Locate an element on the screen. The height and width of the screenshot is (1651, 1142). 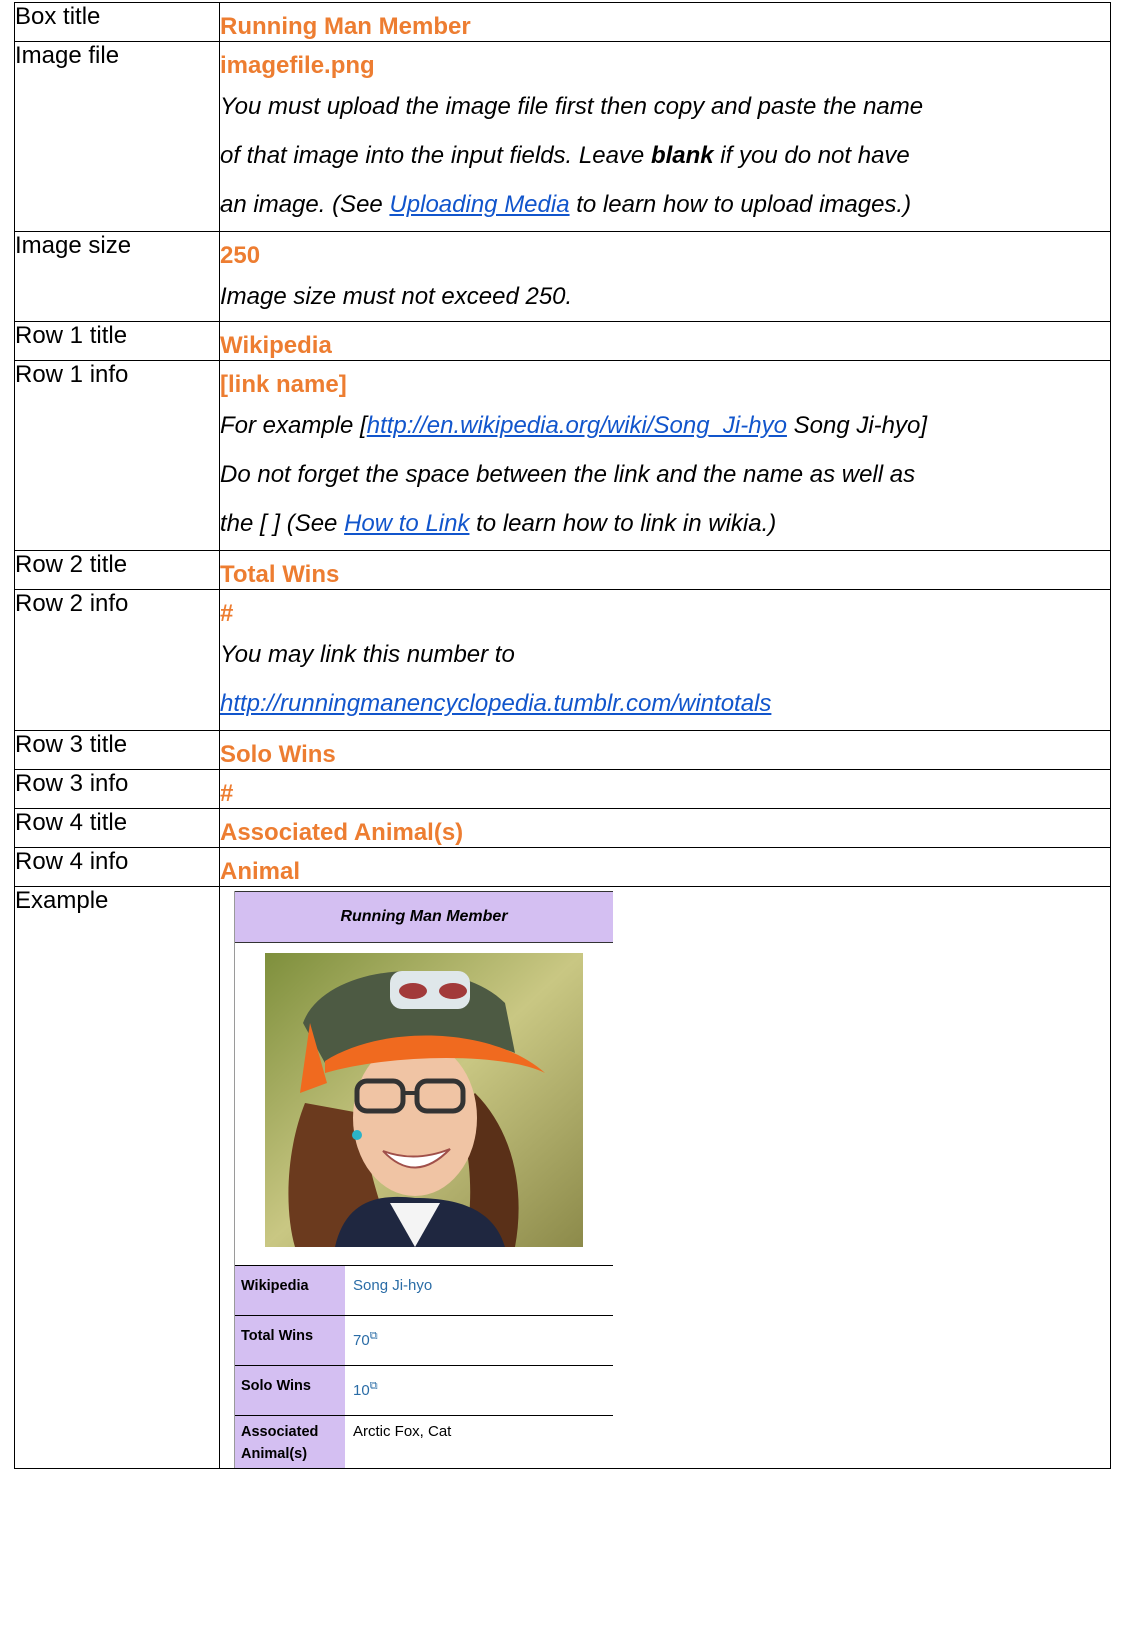
param-value: imagefile.png is located at coordinates (297, 65).